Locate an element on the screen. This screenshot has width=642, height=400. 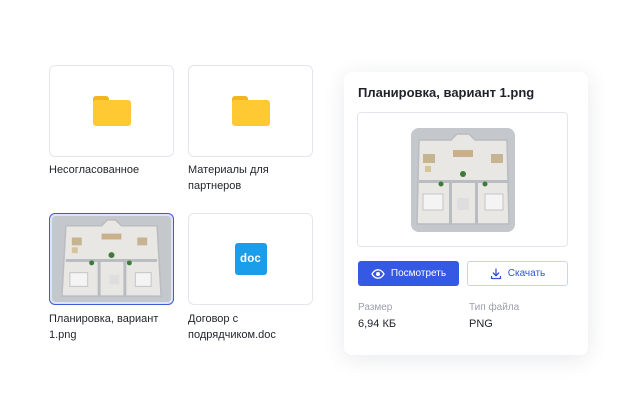
view-button: Посмотреть is located at coordinates (408, 273).